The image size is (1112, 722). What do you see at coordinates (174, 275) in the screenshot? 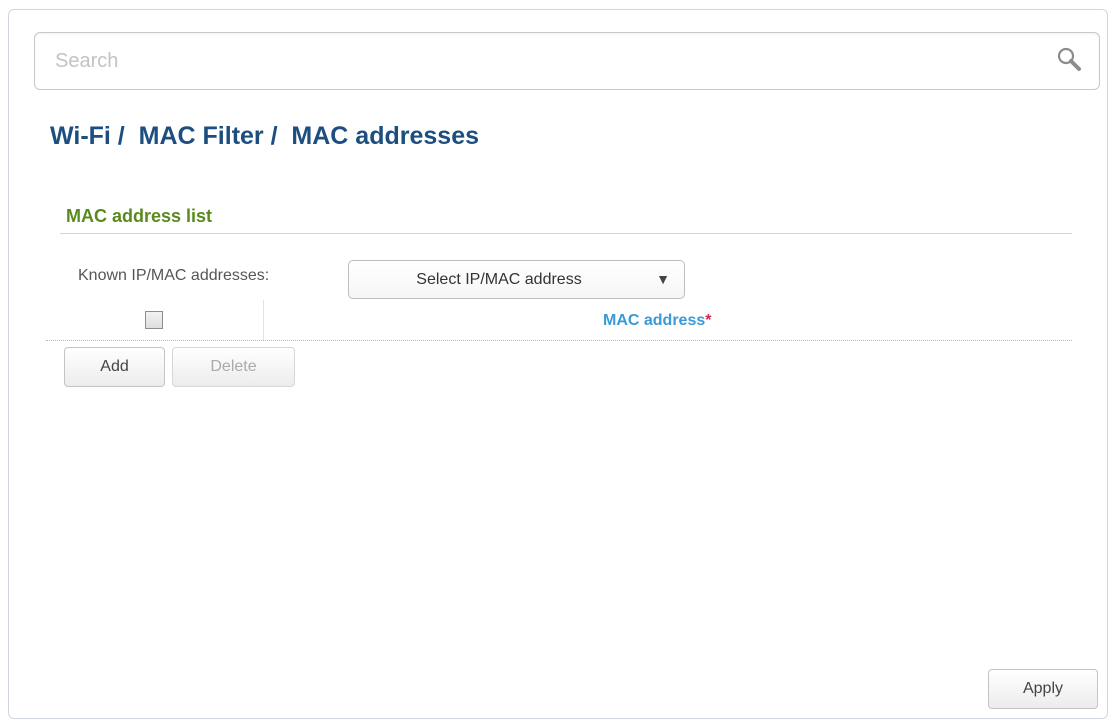
I see `known-addresses-label: Known IP/MAC addresses:` at bounding box center [174, 275].